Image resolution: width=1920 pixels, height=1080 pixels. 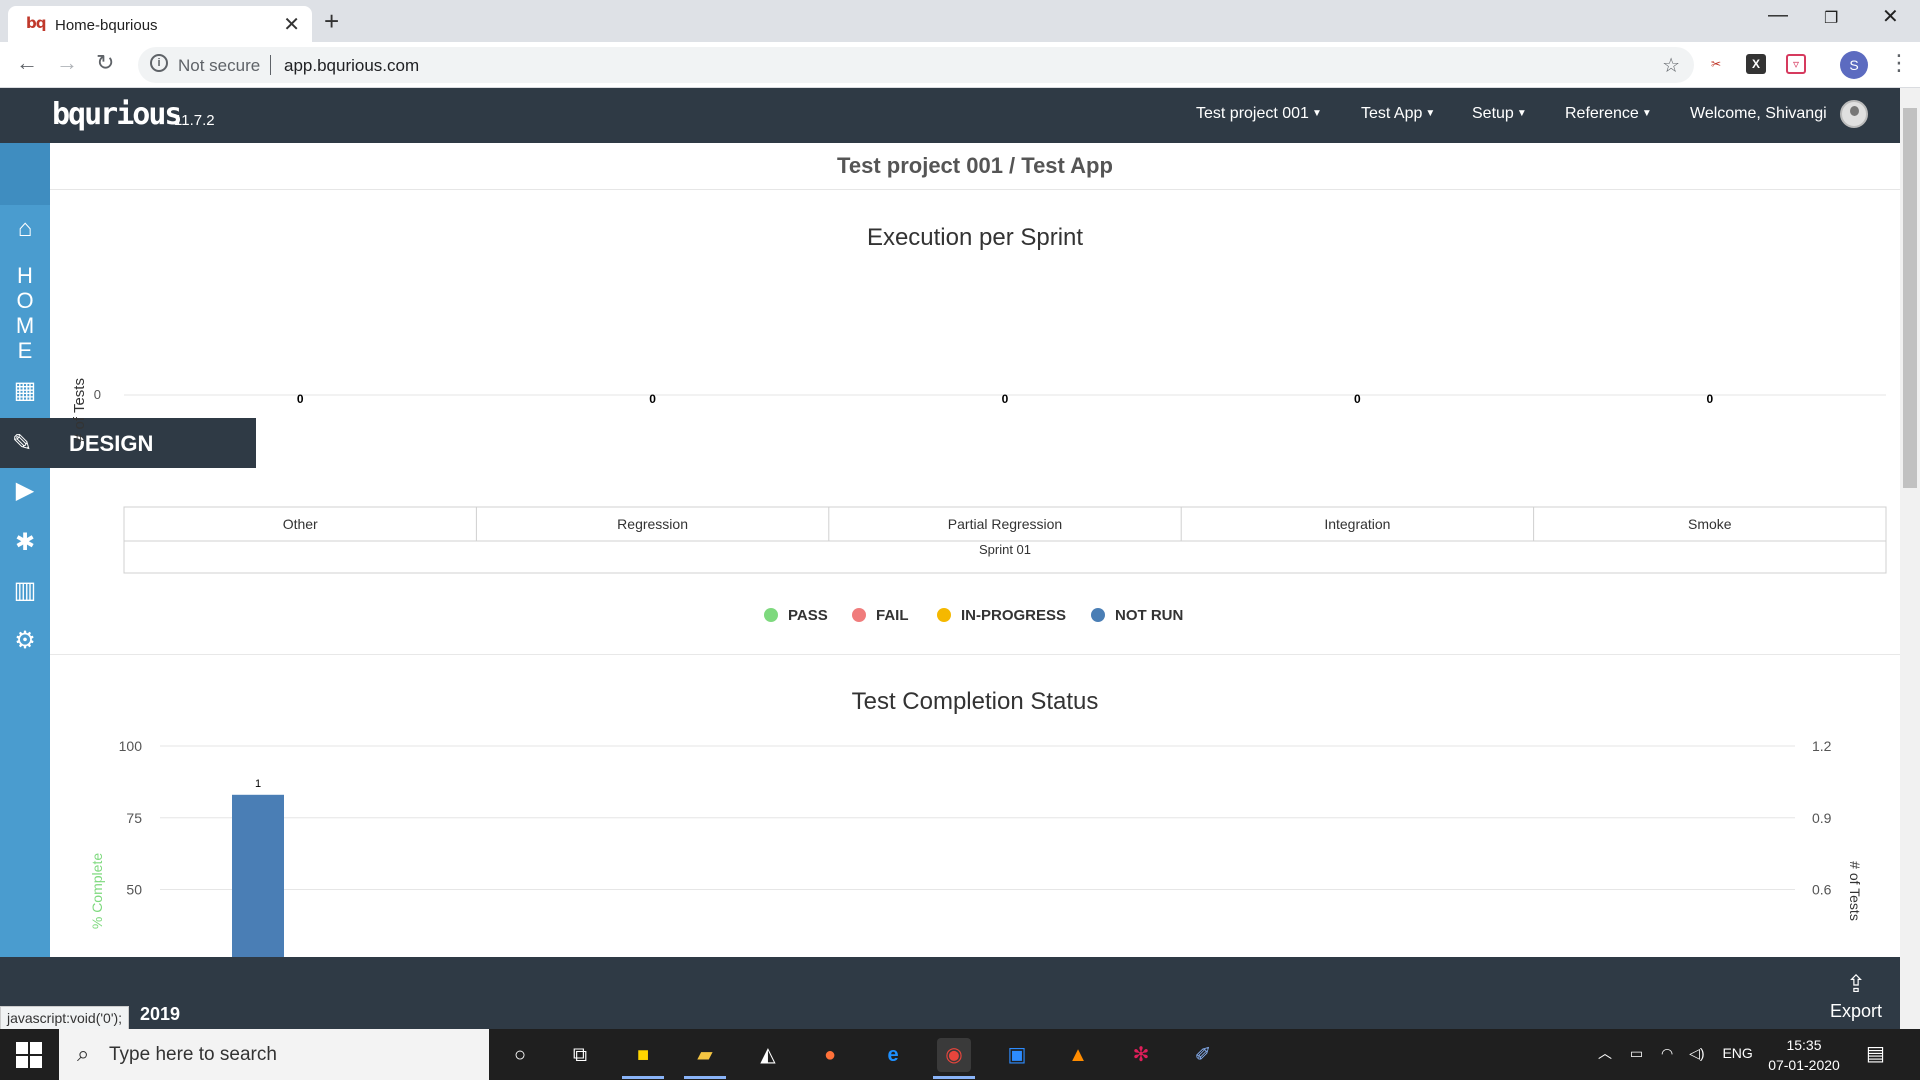 I want to click on home-vertical-label: H O M E, so click(x=25, y=313).